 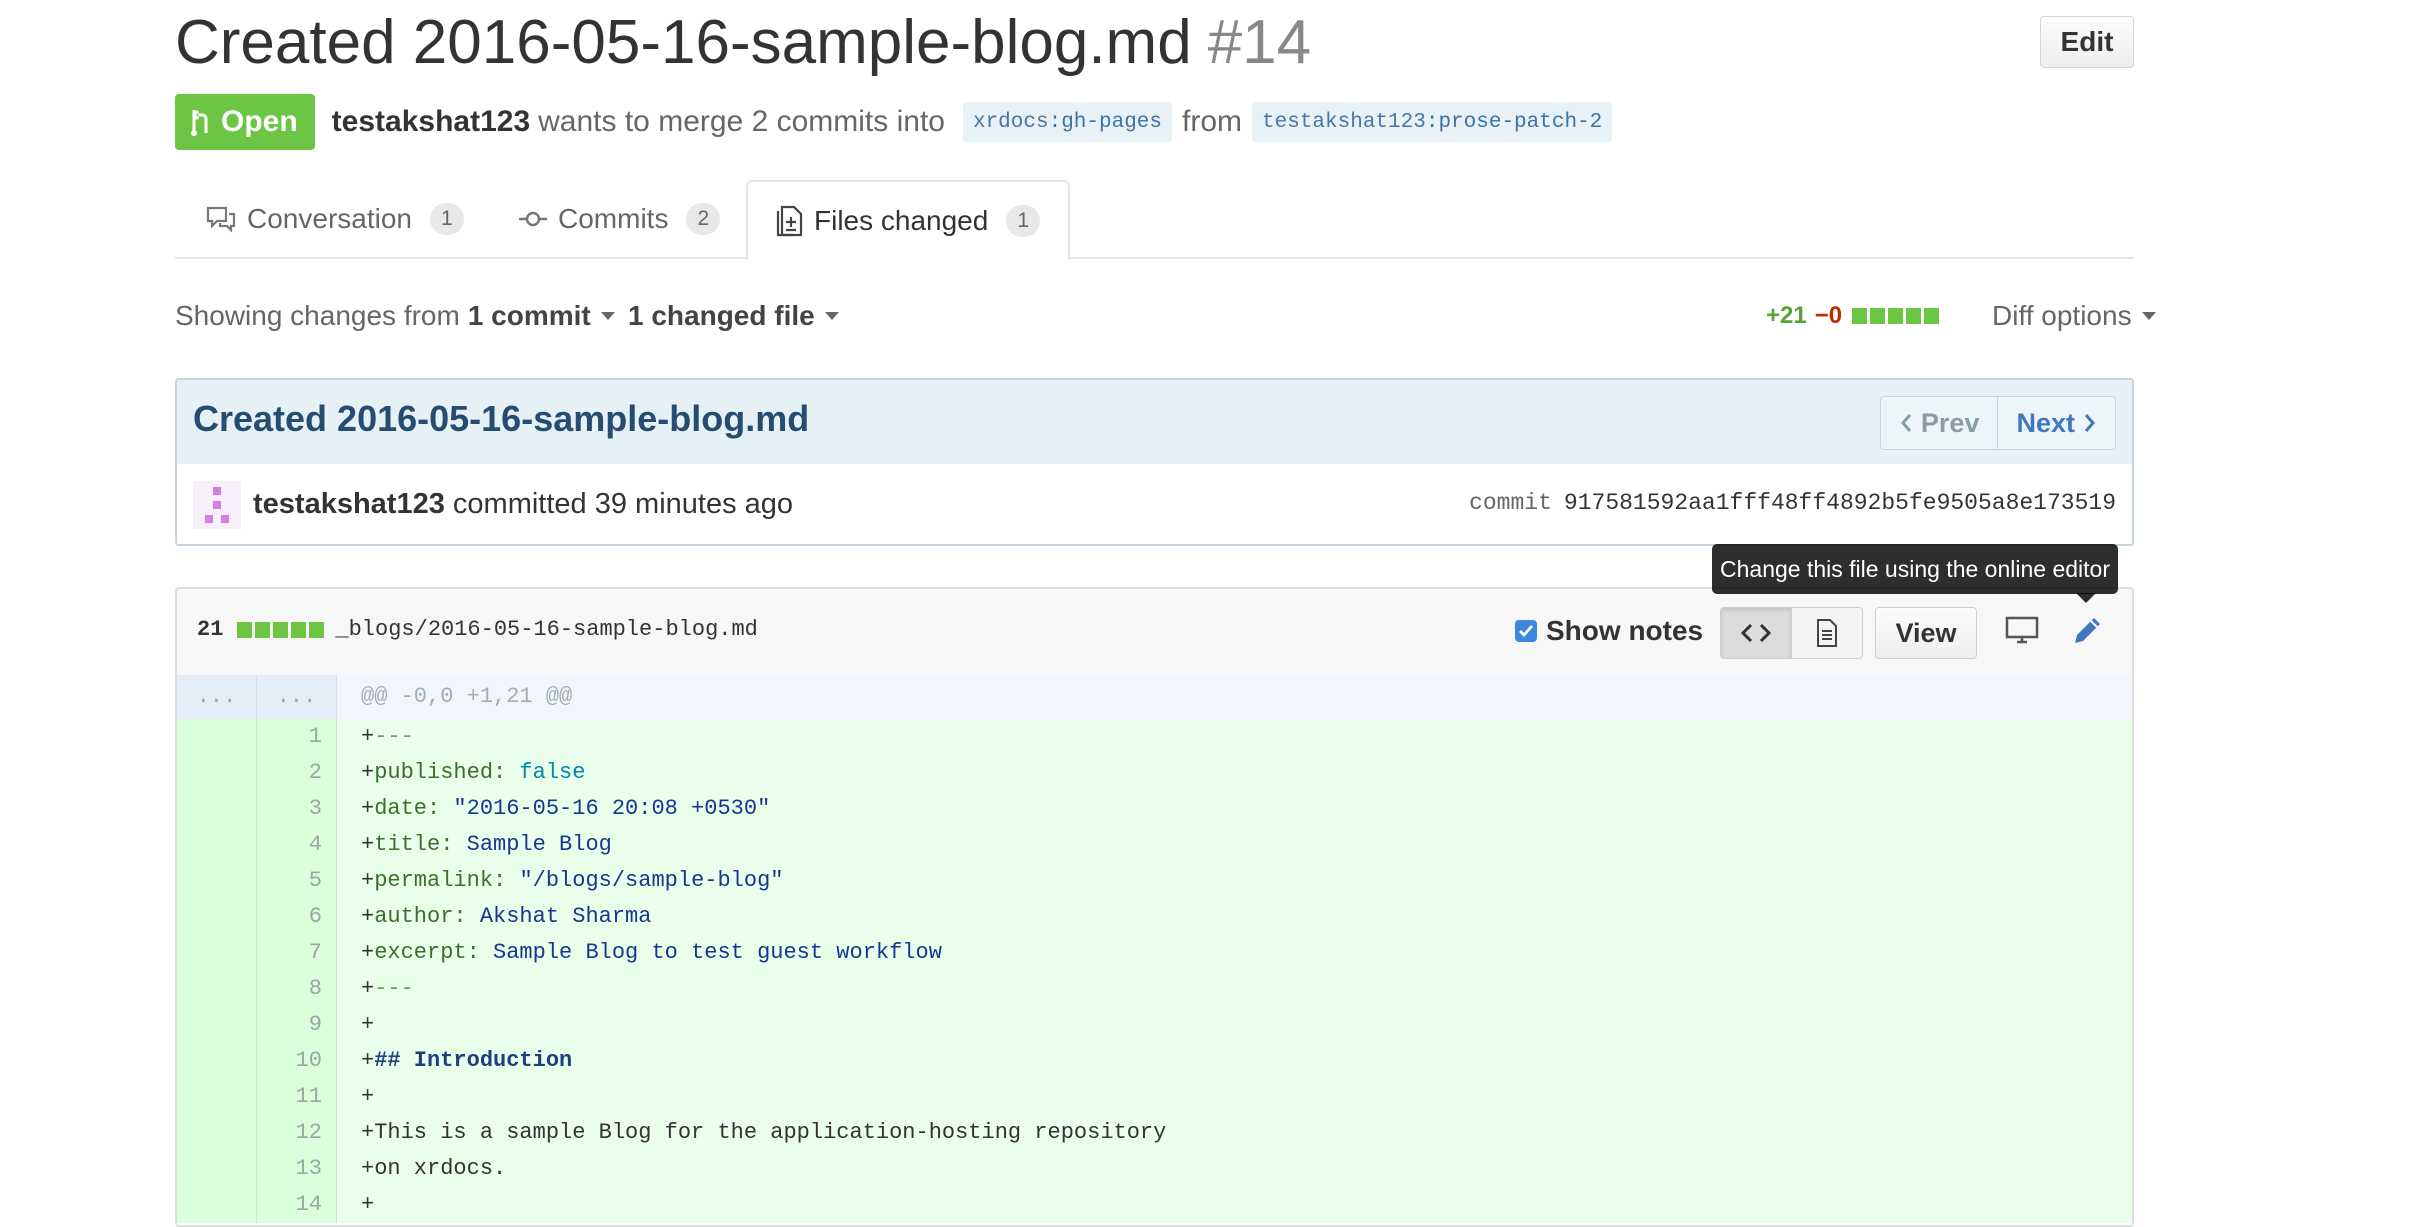 I want to click on base-branch: xrdocs:gh-pages, so click(x=1067, y=122).